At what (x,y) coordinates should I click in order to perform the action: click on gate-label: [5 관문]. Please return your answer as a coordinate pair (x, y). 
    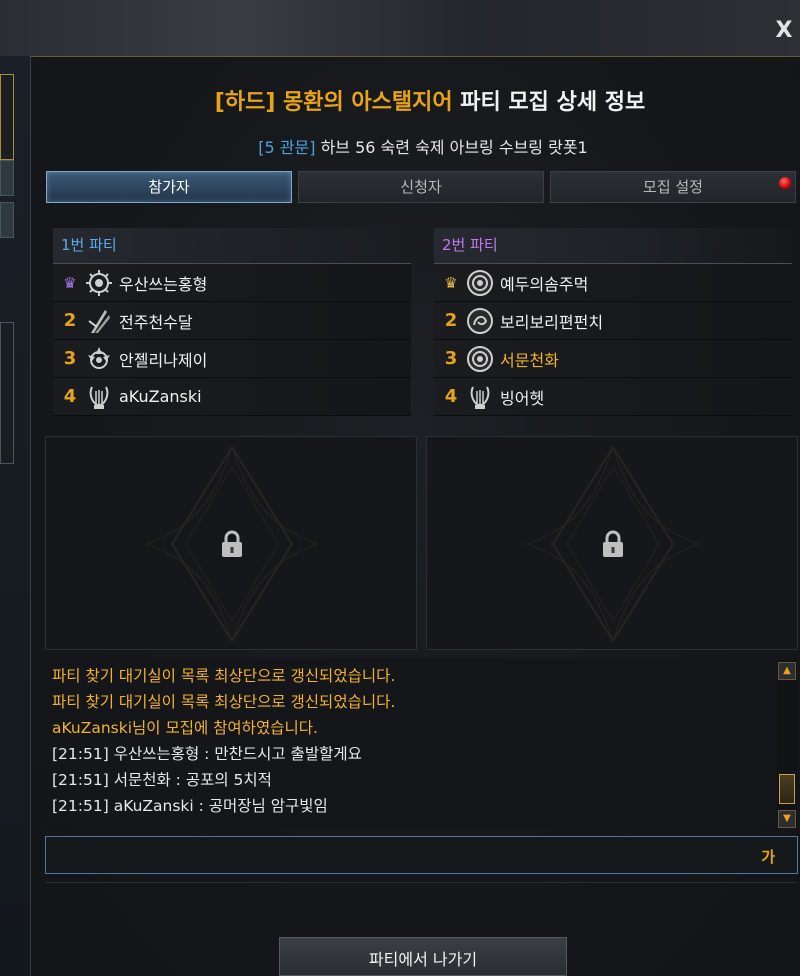
    Looking at the image, I should click on (287, 147).